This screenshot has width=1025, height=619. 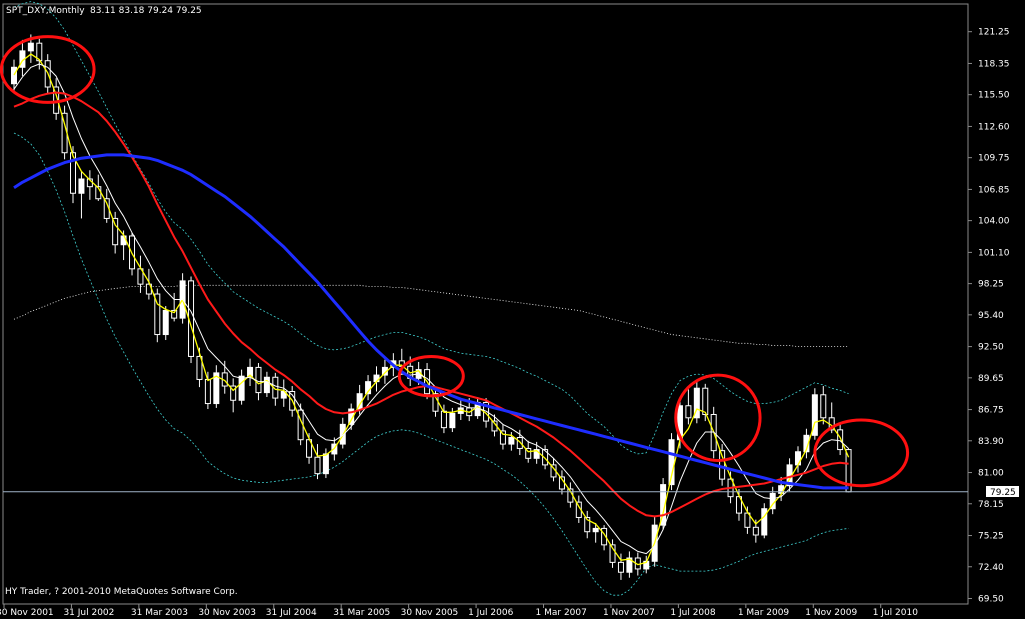 I want to click on x-tick-label: 31 Mar 2003, so click(x=159, y=613).